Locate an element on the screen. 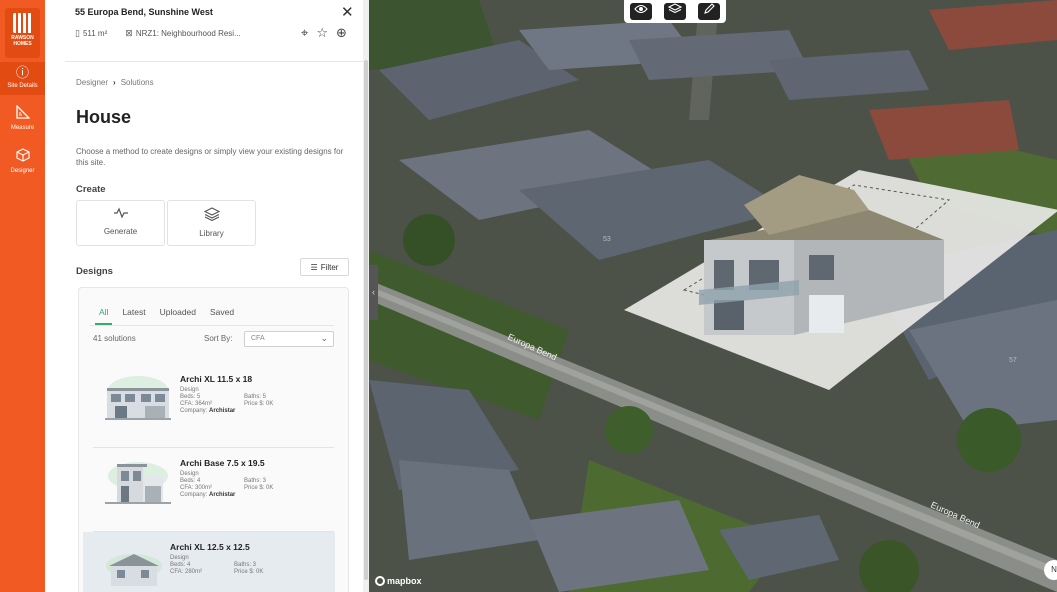 The image size is (1057, 592). tab-saved: Saved is located at coordinates (222, 312).